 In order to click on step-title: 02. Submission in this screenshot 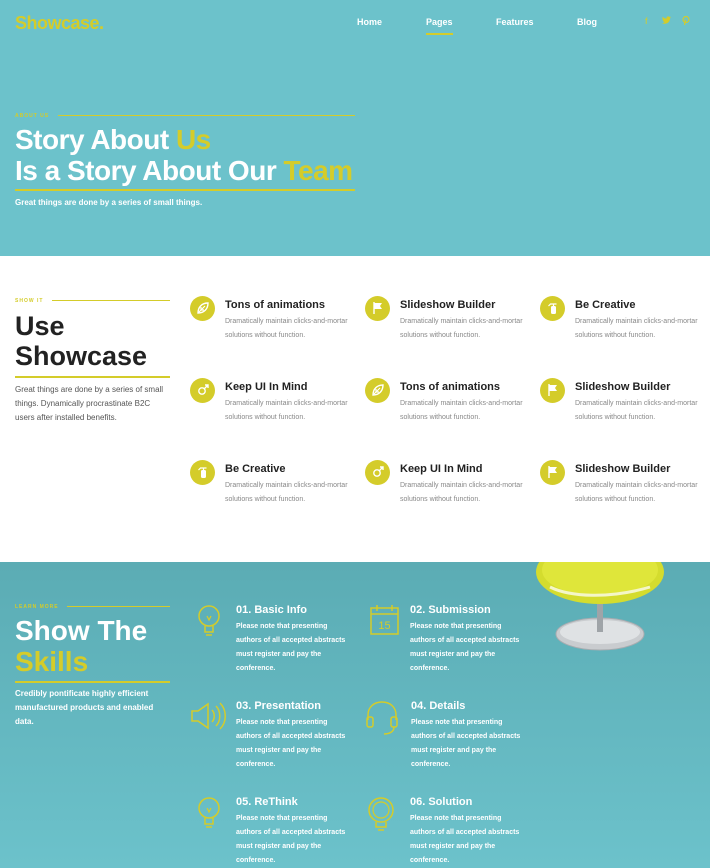, I will do `click(450, 610)`.